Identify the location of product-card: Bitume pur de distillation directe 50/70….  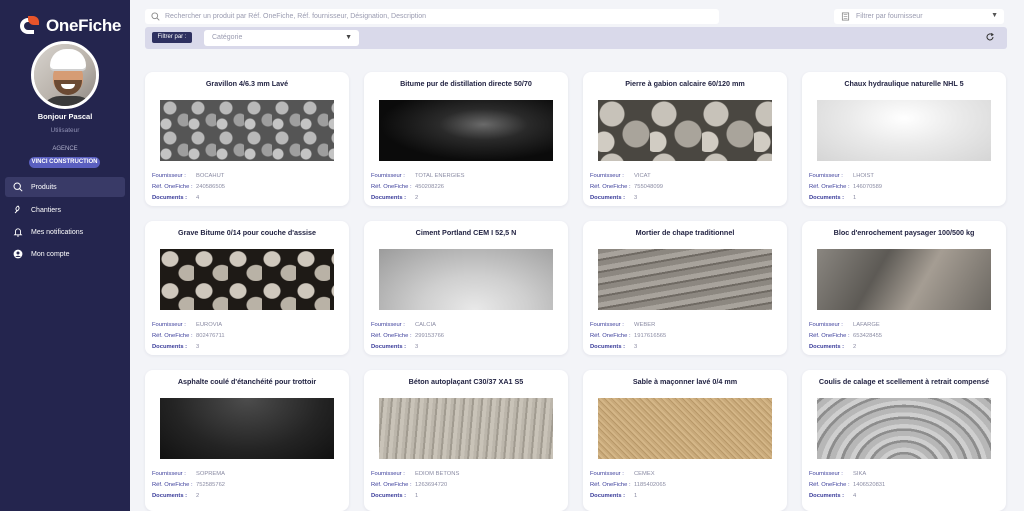
(466, 139).